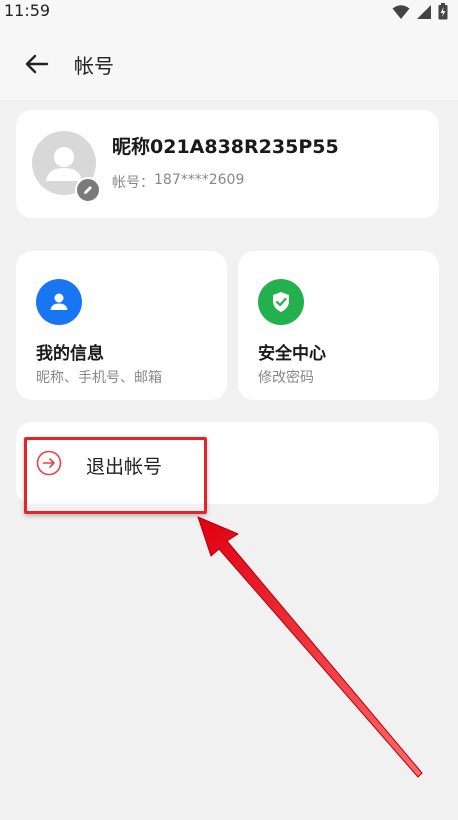 The width and height of the screenshot is (458, 820). I want to click on my-info-subtitle: 昵称、手机号、邮箱, so click(99, 378).